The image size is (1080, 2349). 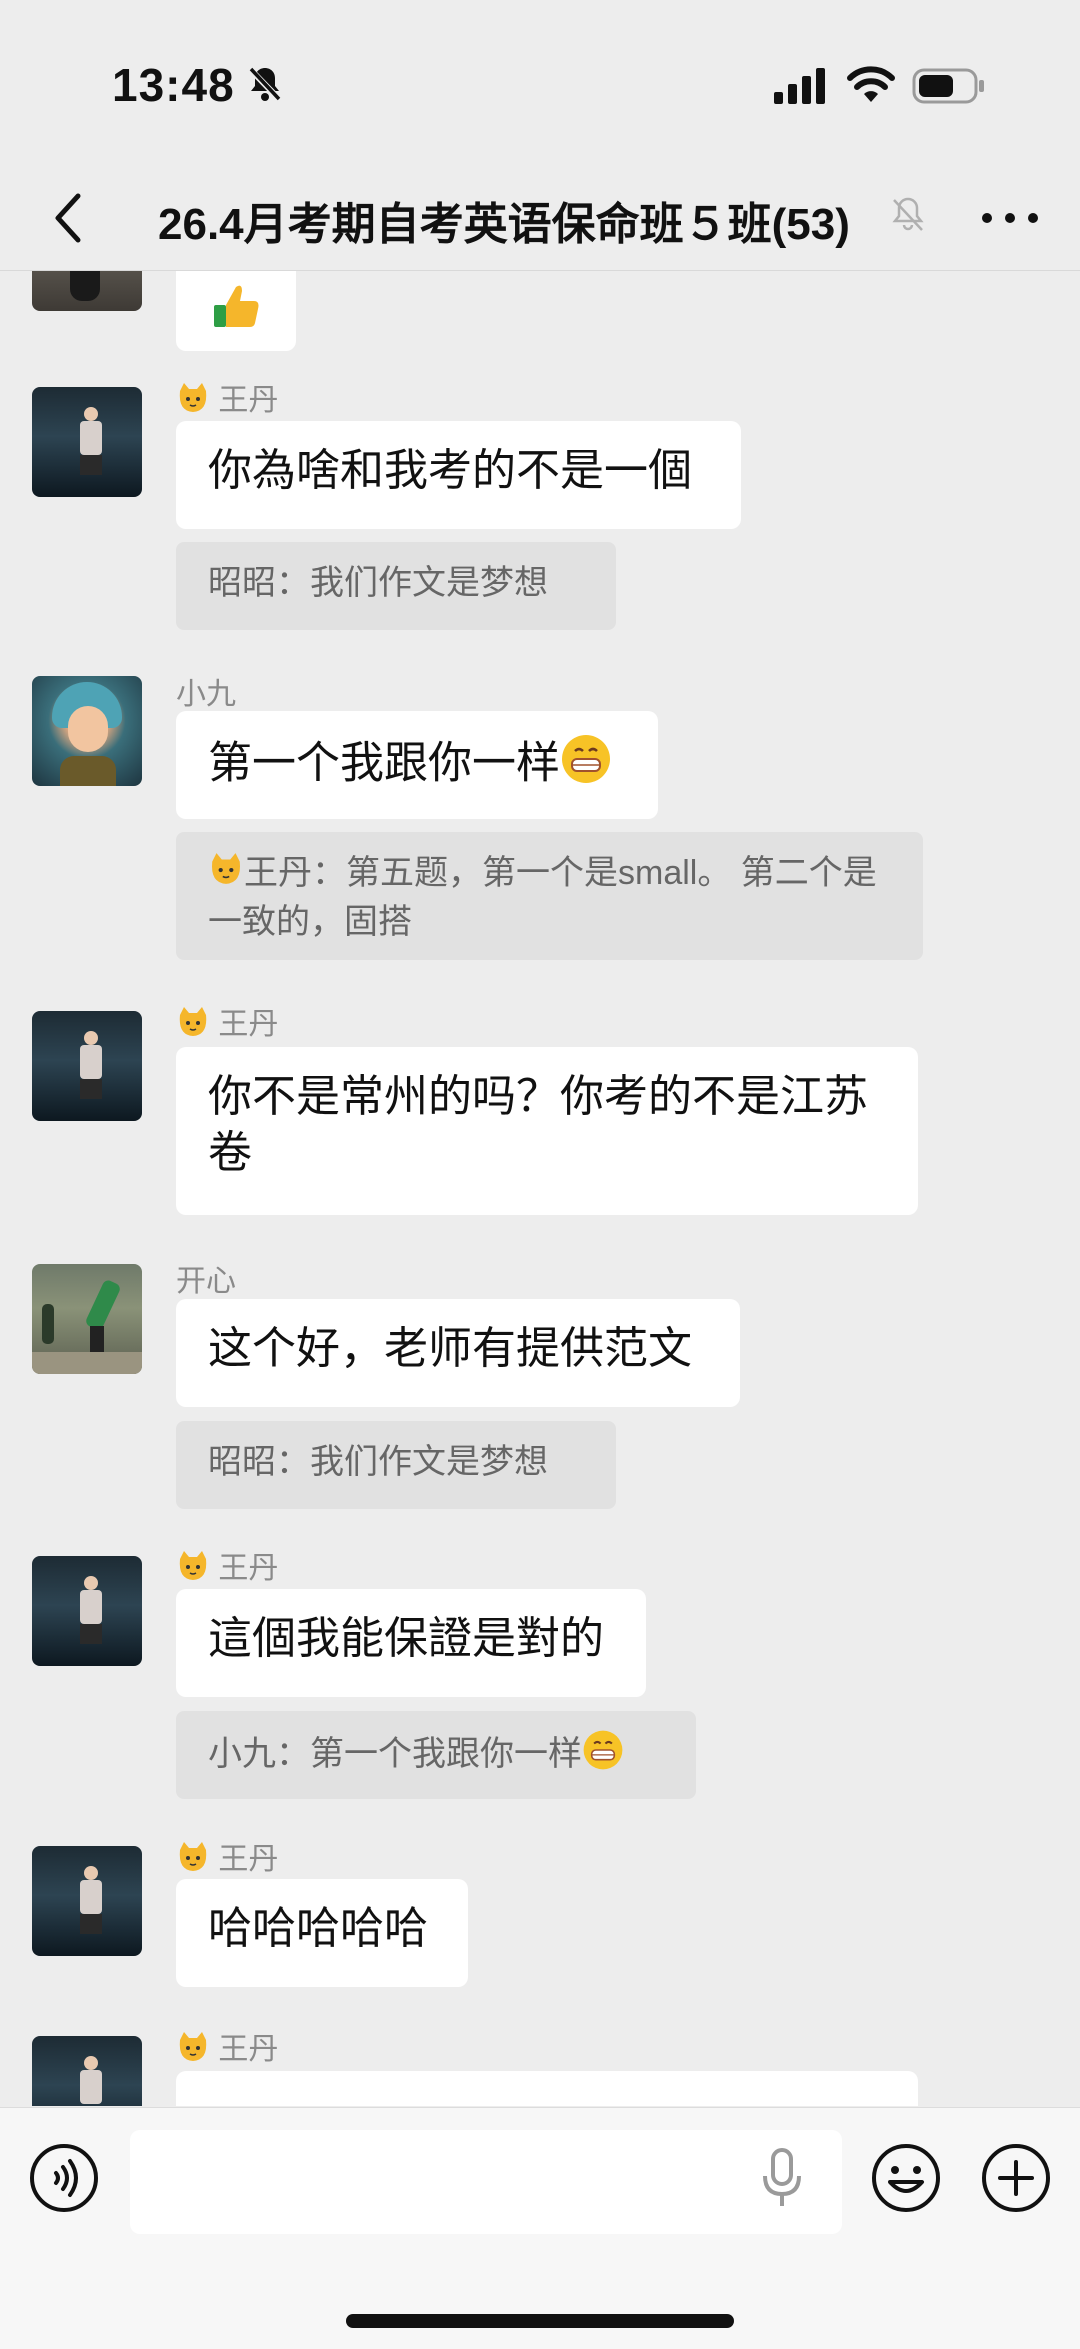 I want to click on message-bubble: 哈哈哈哈哈, so click(x=322, y=1933).